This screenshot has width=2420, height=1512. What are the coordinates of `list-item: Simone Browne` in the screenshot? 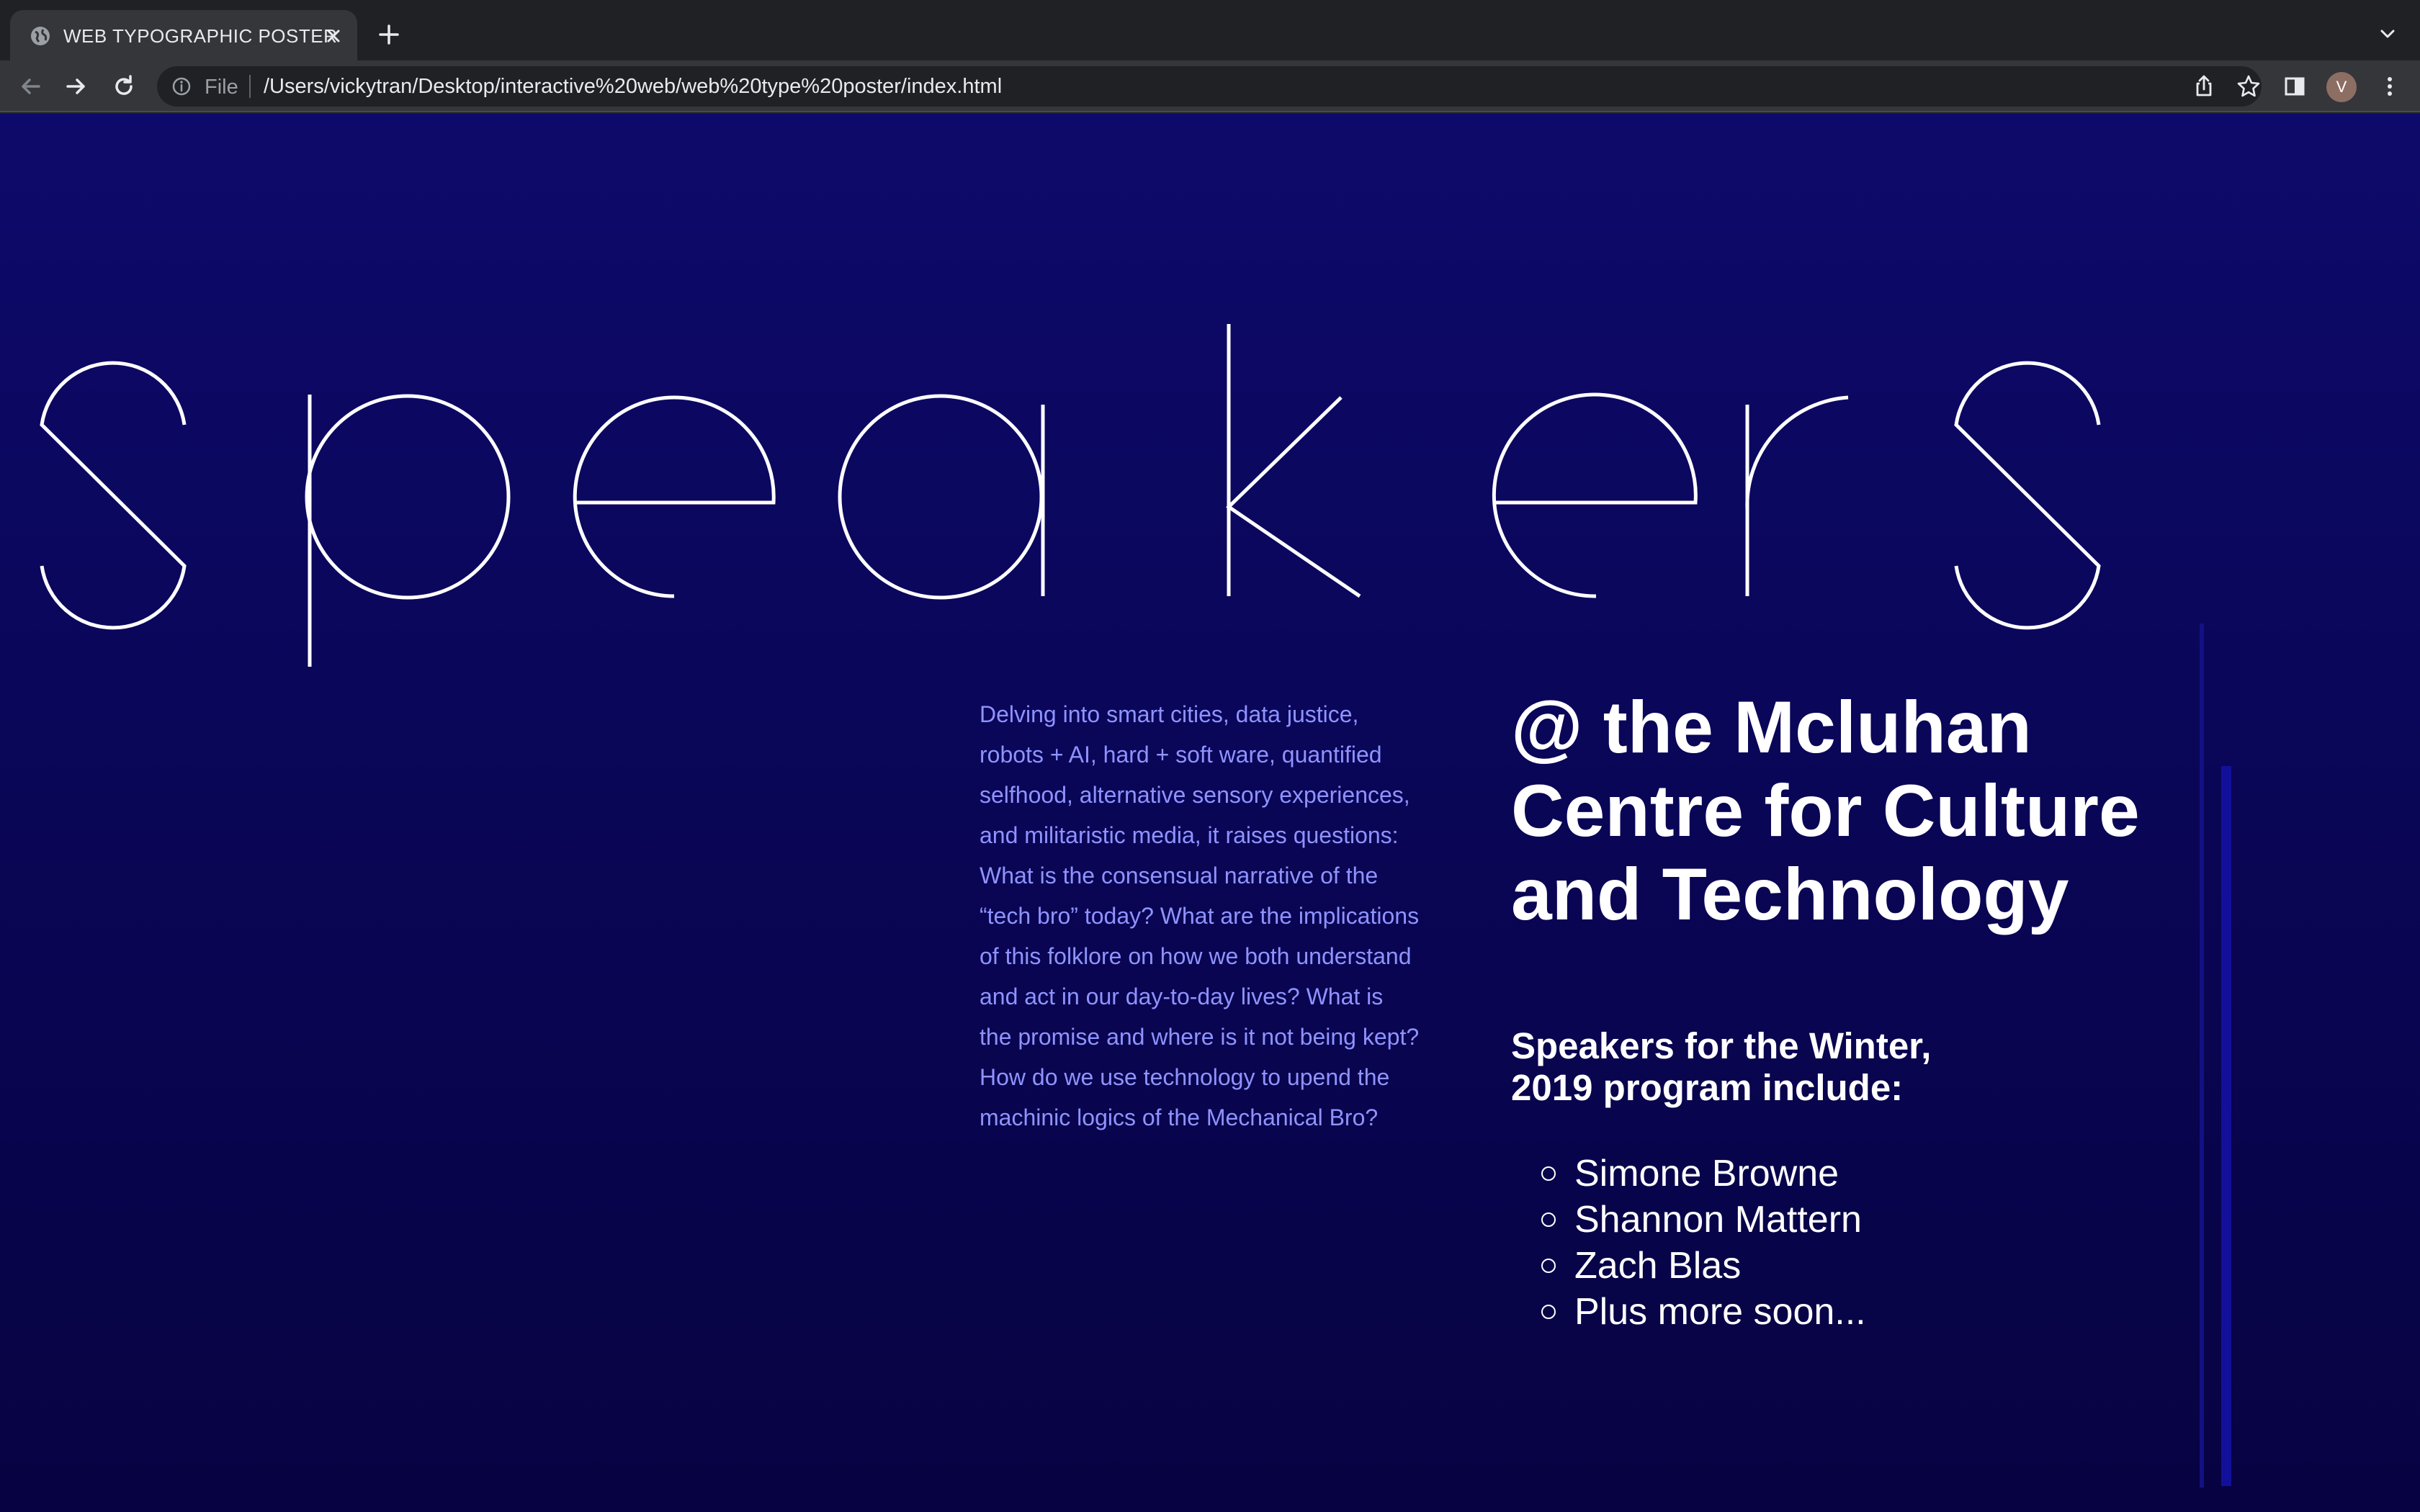 It's located at (1688, 1174).